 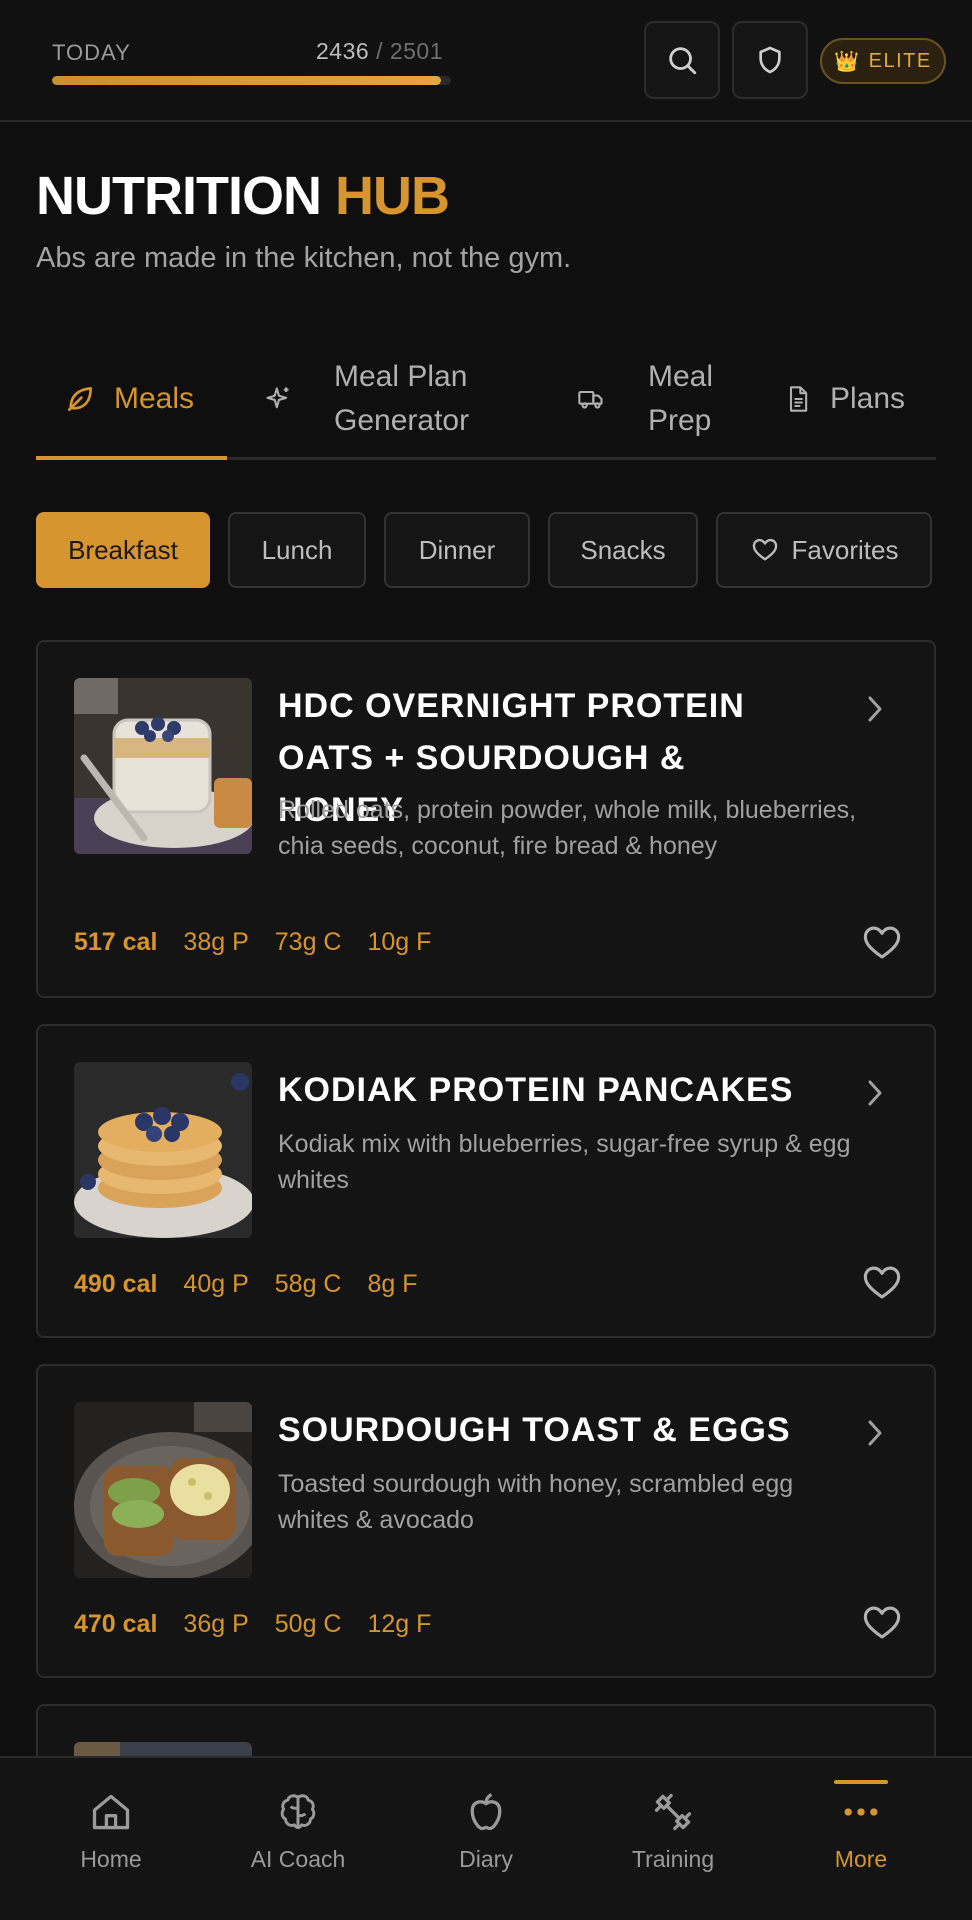 I want to click on document-icon, so click(x=798, y=399).